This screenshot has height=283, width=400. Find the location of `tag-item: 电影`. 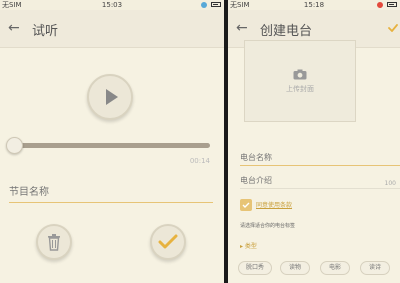

tag-item: 电影 is located at coordinates (335, 268).